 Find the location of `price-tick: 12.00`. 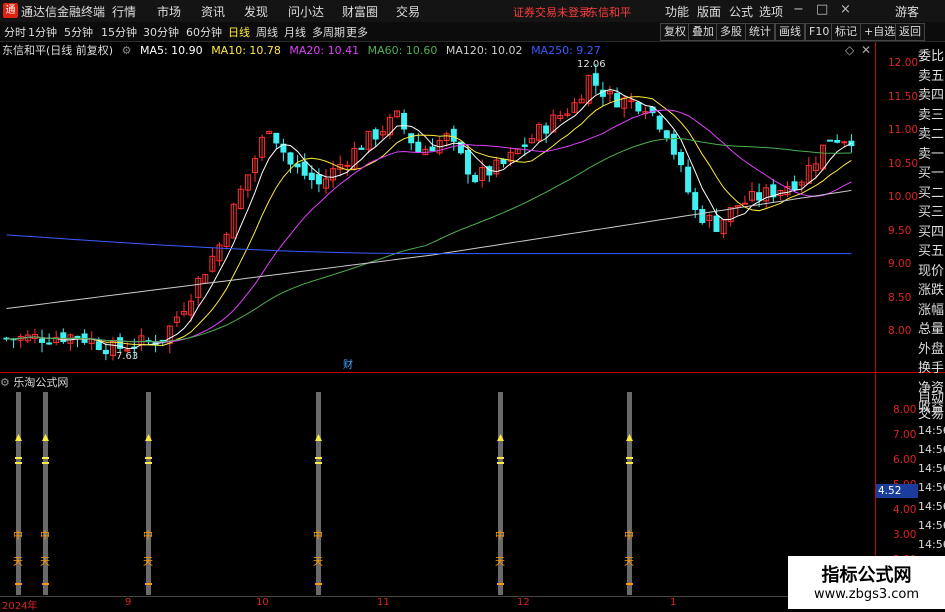

price-tick: 12.00 is located at coordinates (903, 63).